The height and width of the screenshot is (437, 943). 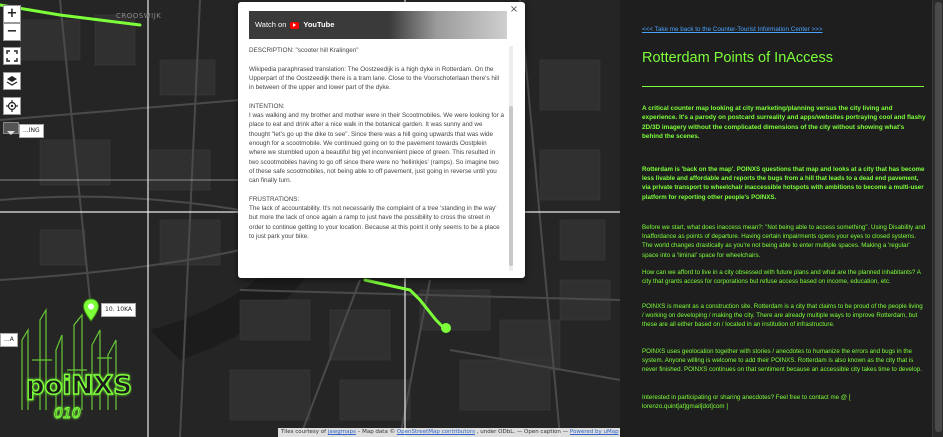 I want to click on more-controls-button, so click(x=11, y=128).